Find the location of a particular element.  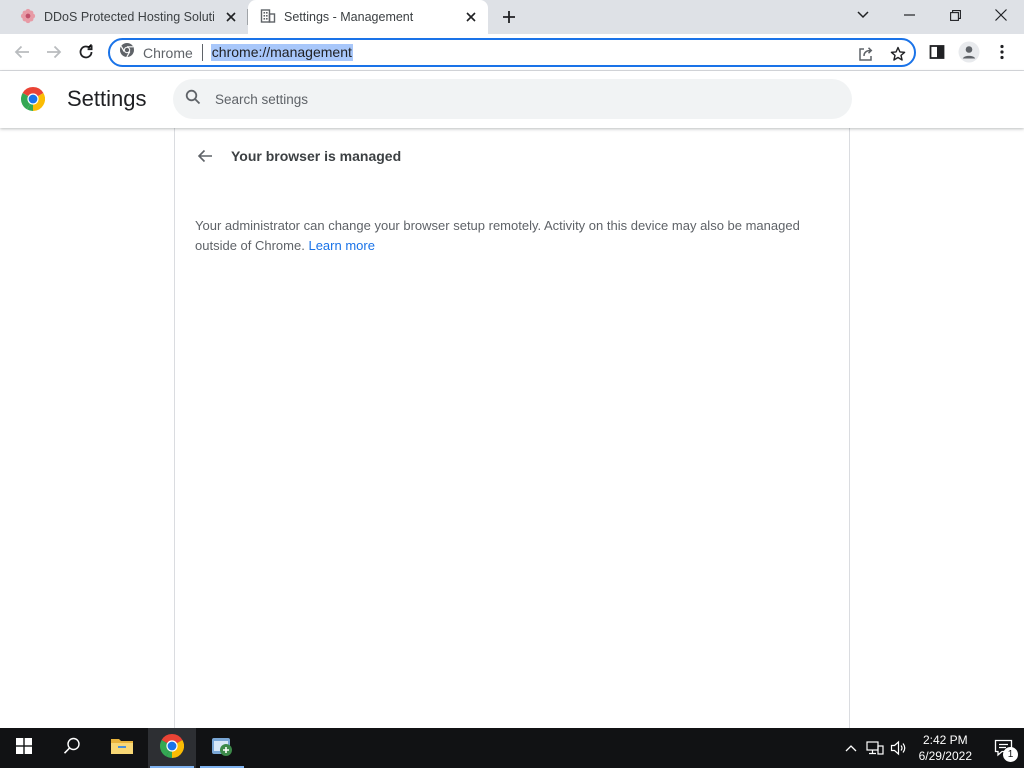

tab-settings-management: Settings - Management is located at coordinates (368, 17).